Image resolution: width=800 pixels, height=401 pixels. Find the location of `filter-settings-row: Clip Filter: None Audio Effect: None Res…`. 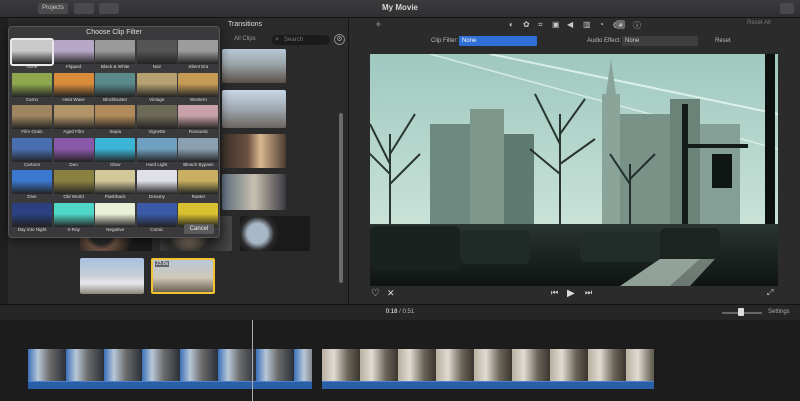

filter-settings-row: Clip Filter: None Audio Effect: None Res… is located at coordinates (574, 42).